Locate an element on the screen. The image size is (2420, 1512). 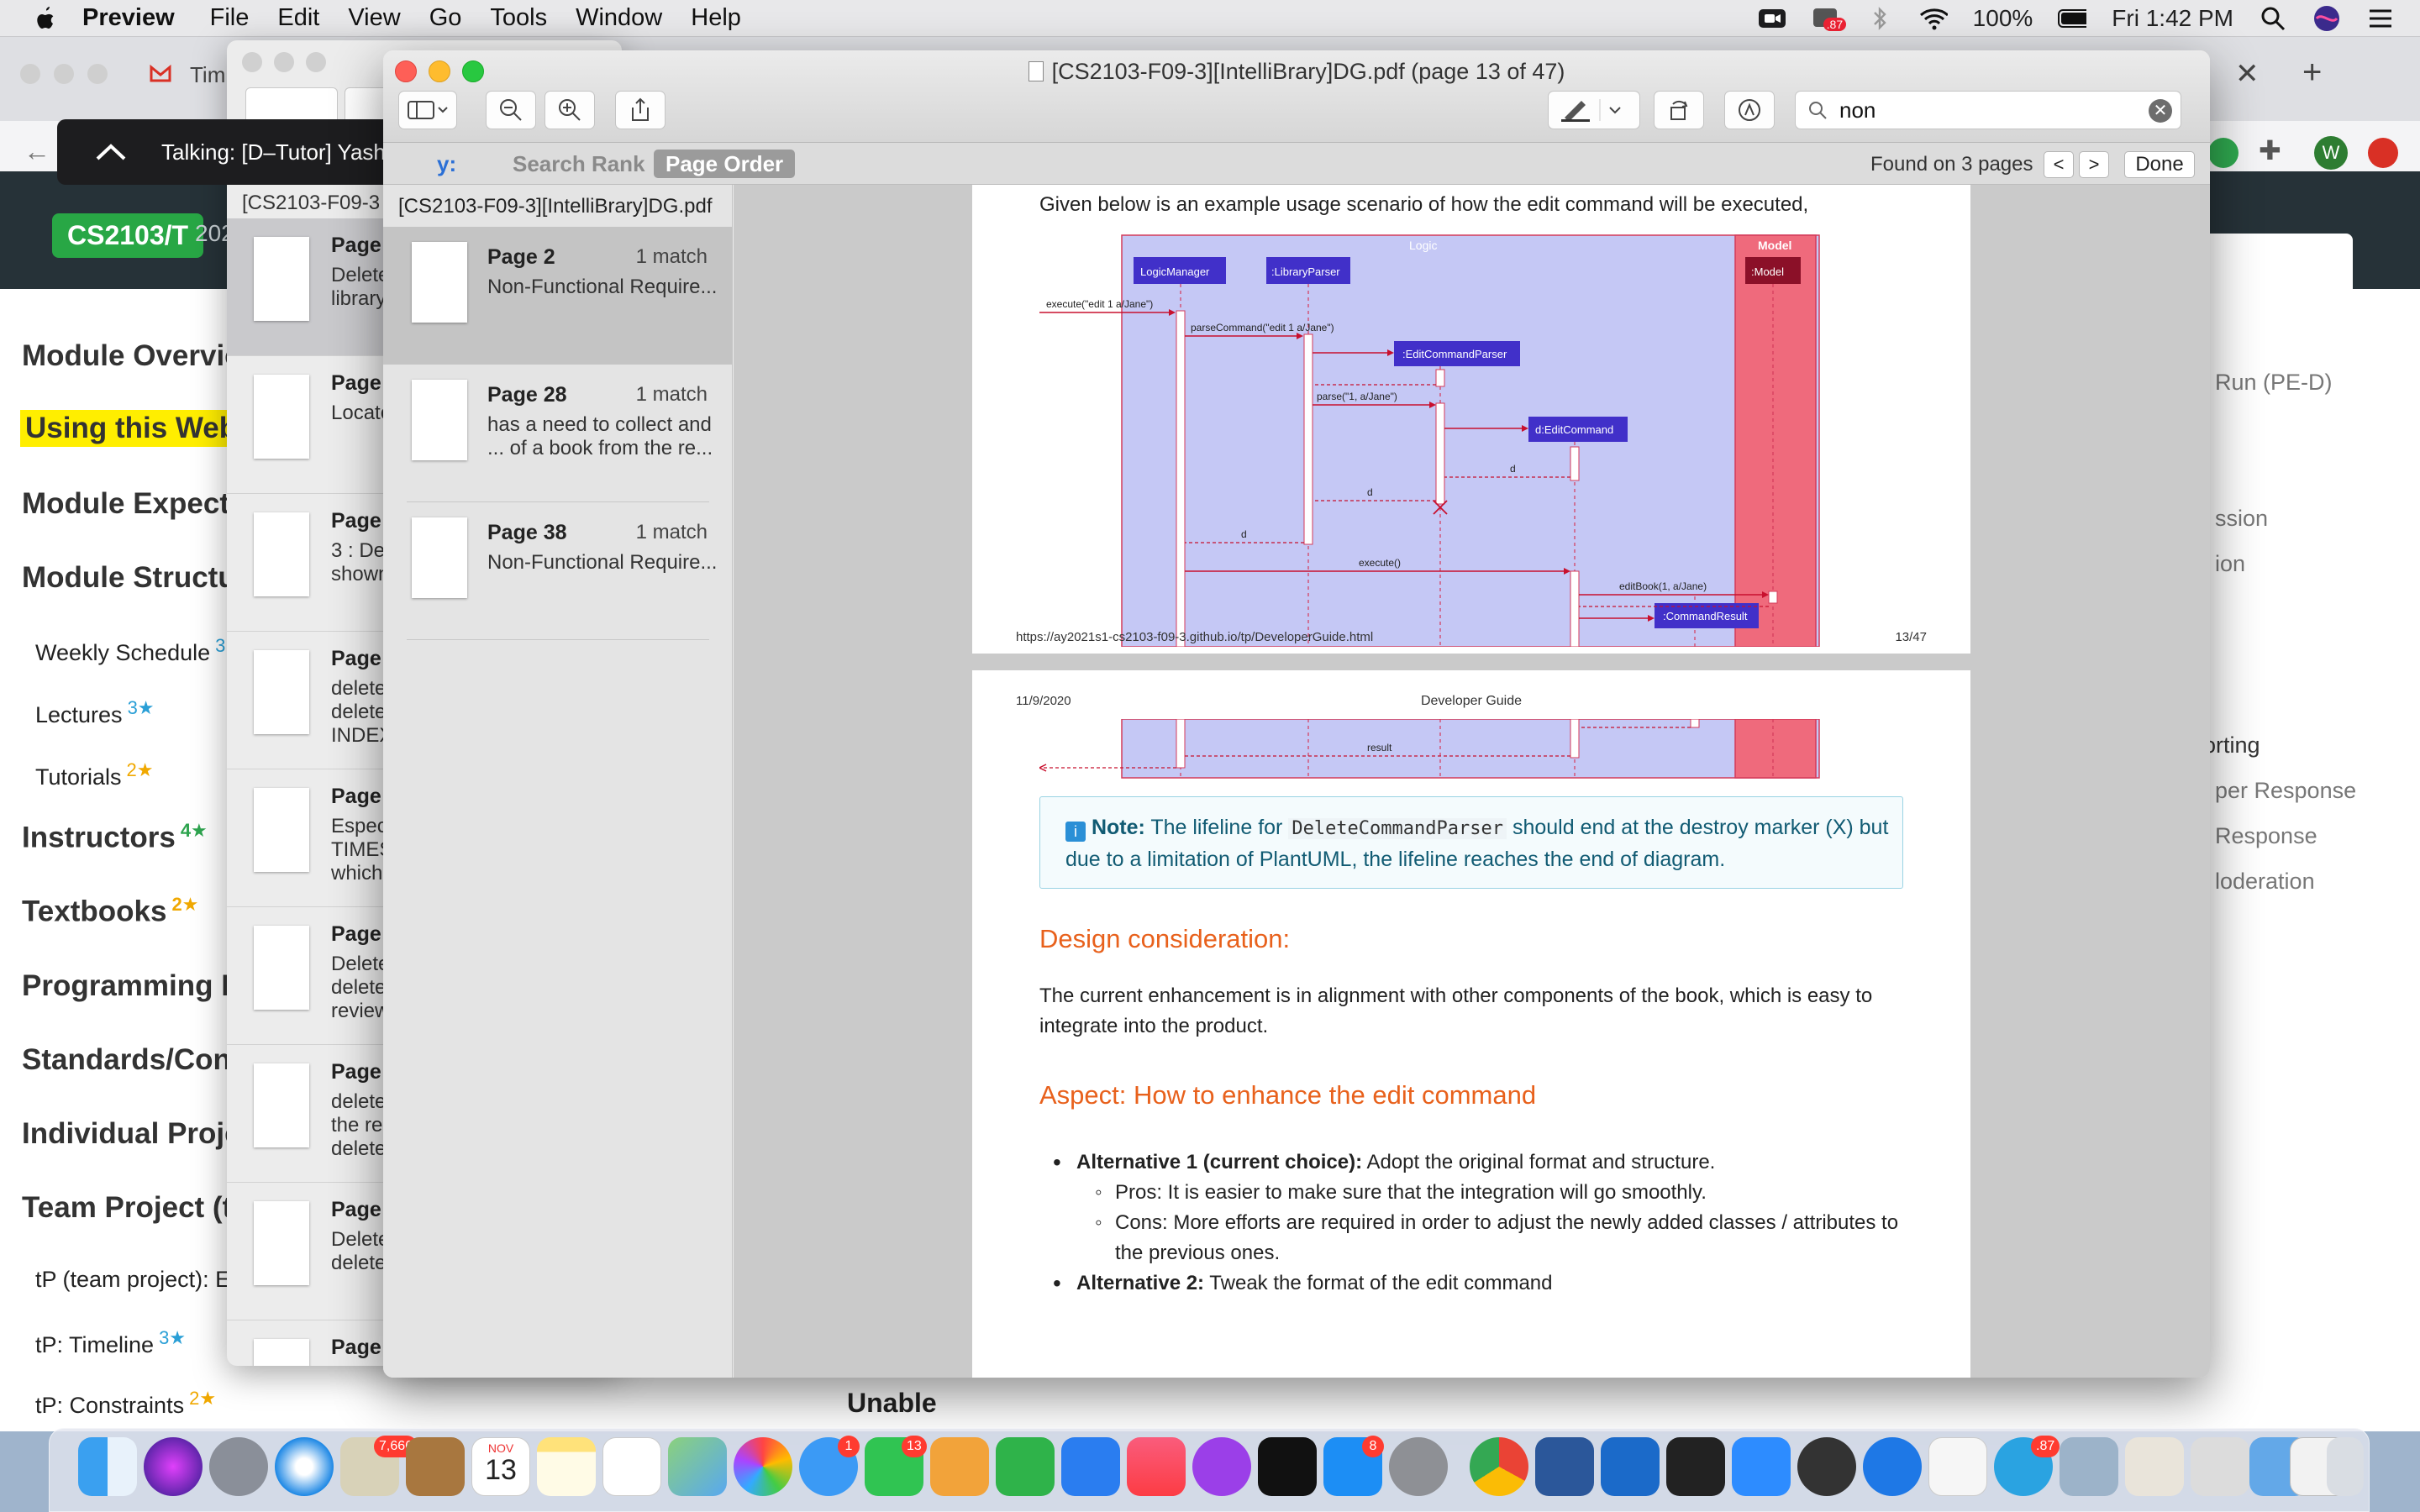
markup-toolbar-button is located at coordinates (1749, 110).